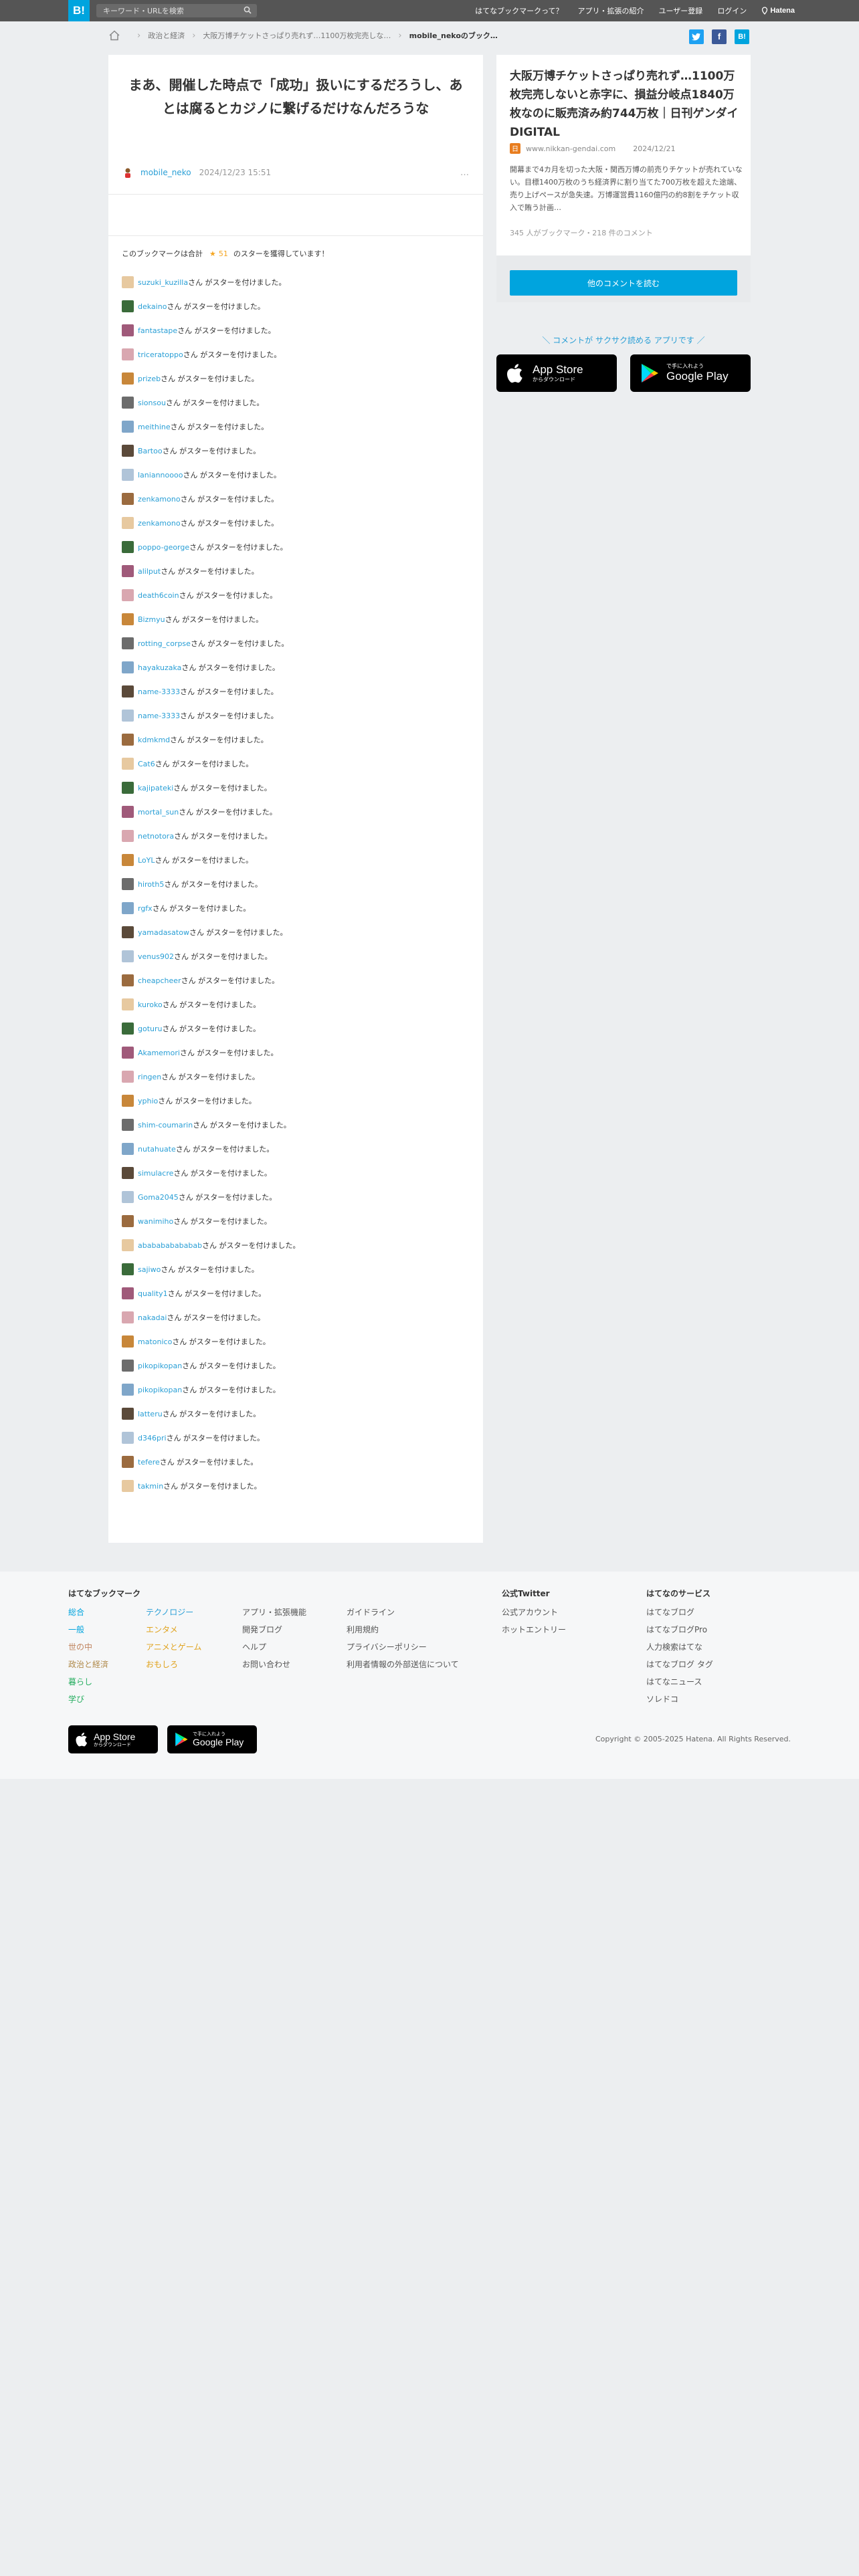 This screenshot has width=859, height=2576. I want to click on home-icon, so click(114, 35).